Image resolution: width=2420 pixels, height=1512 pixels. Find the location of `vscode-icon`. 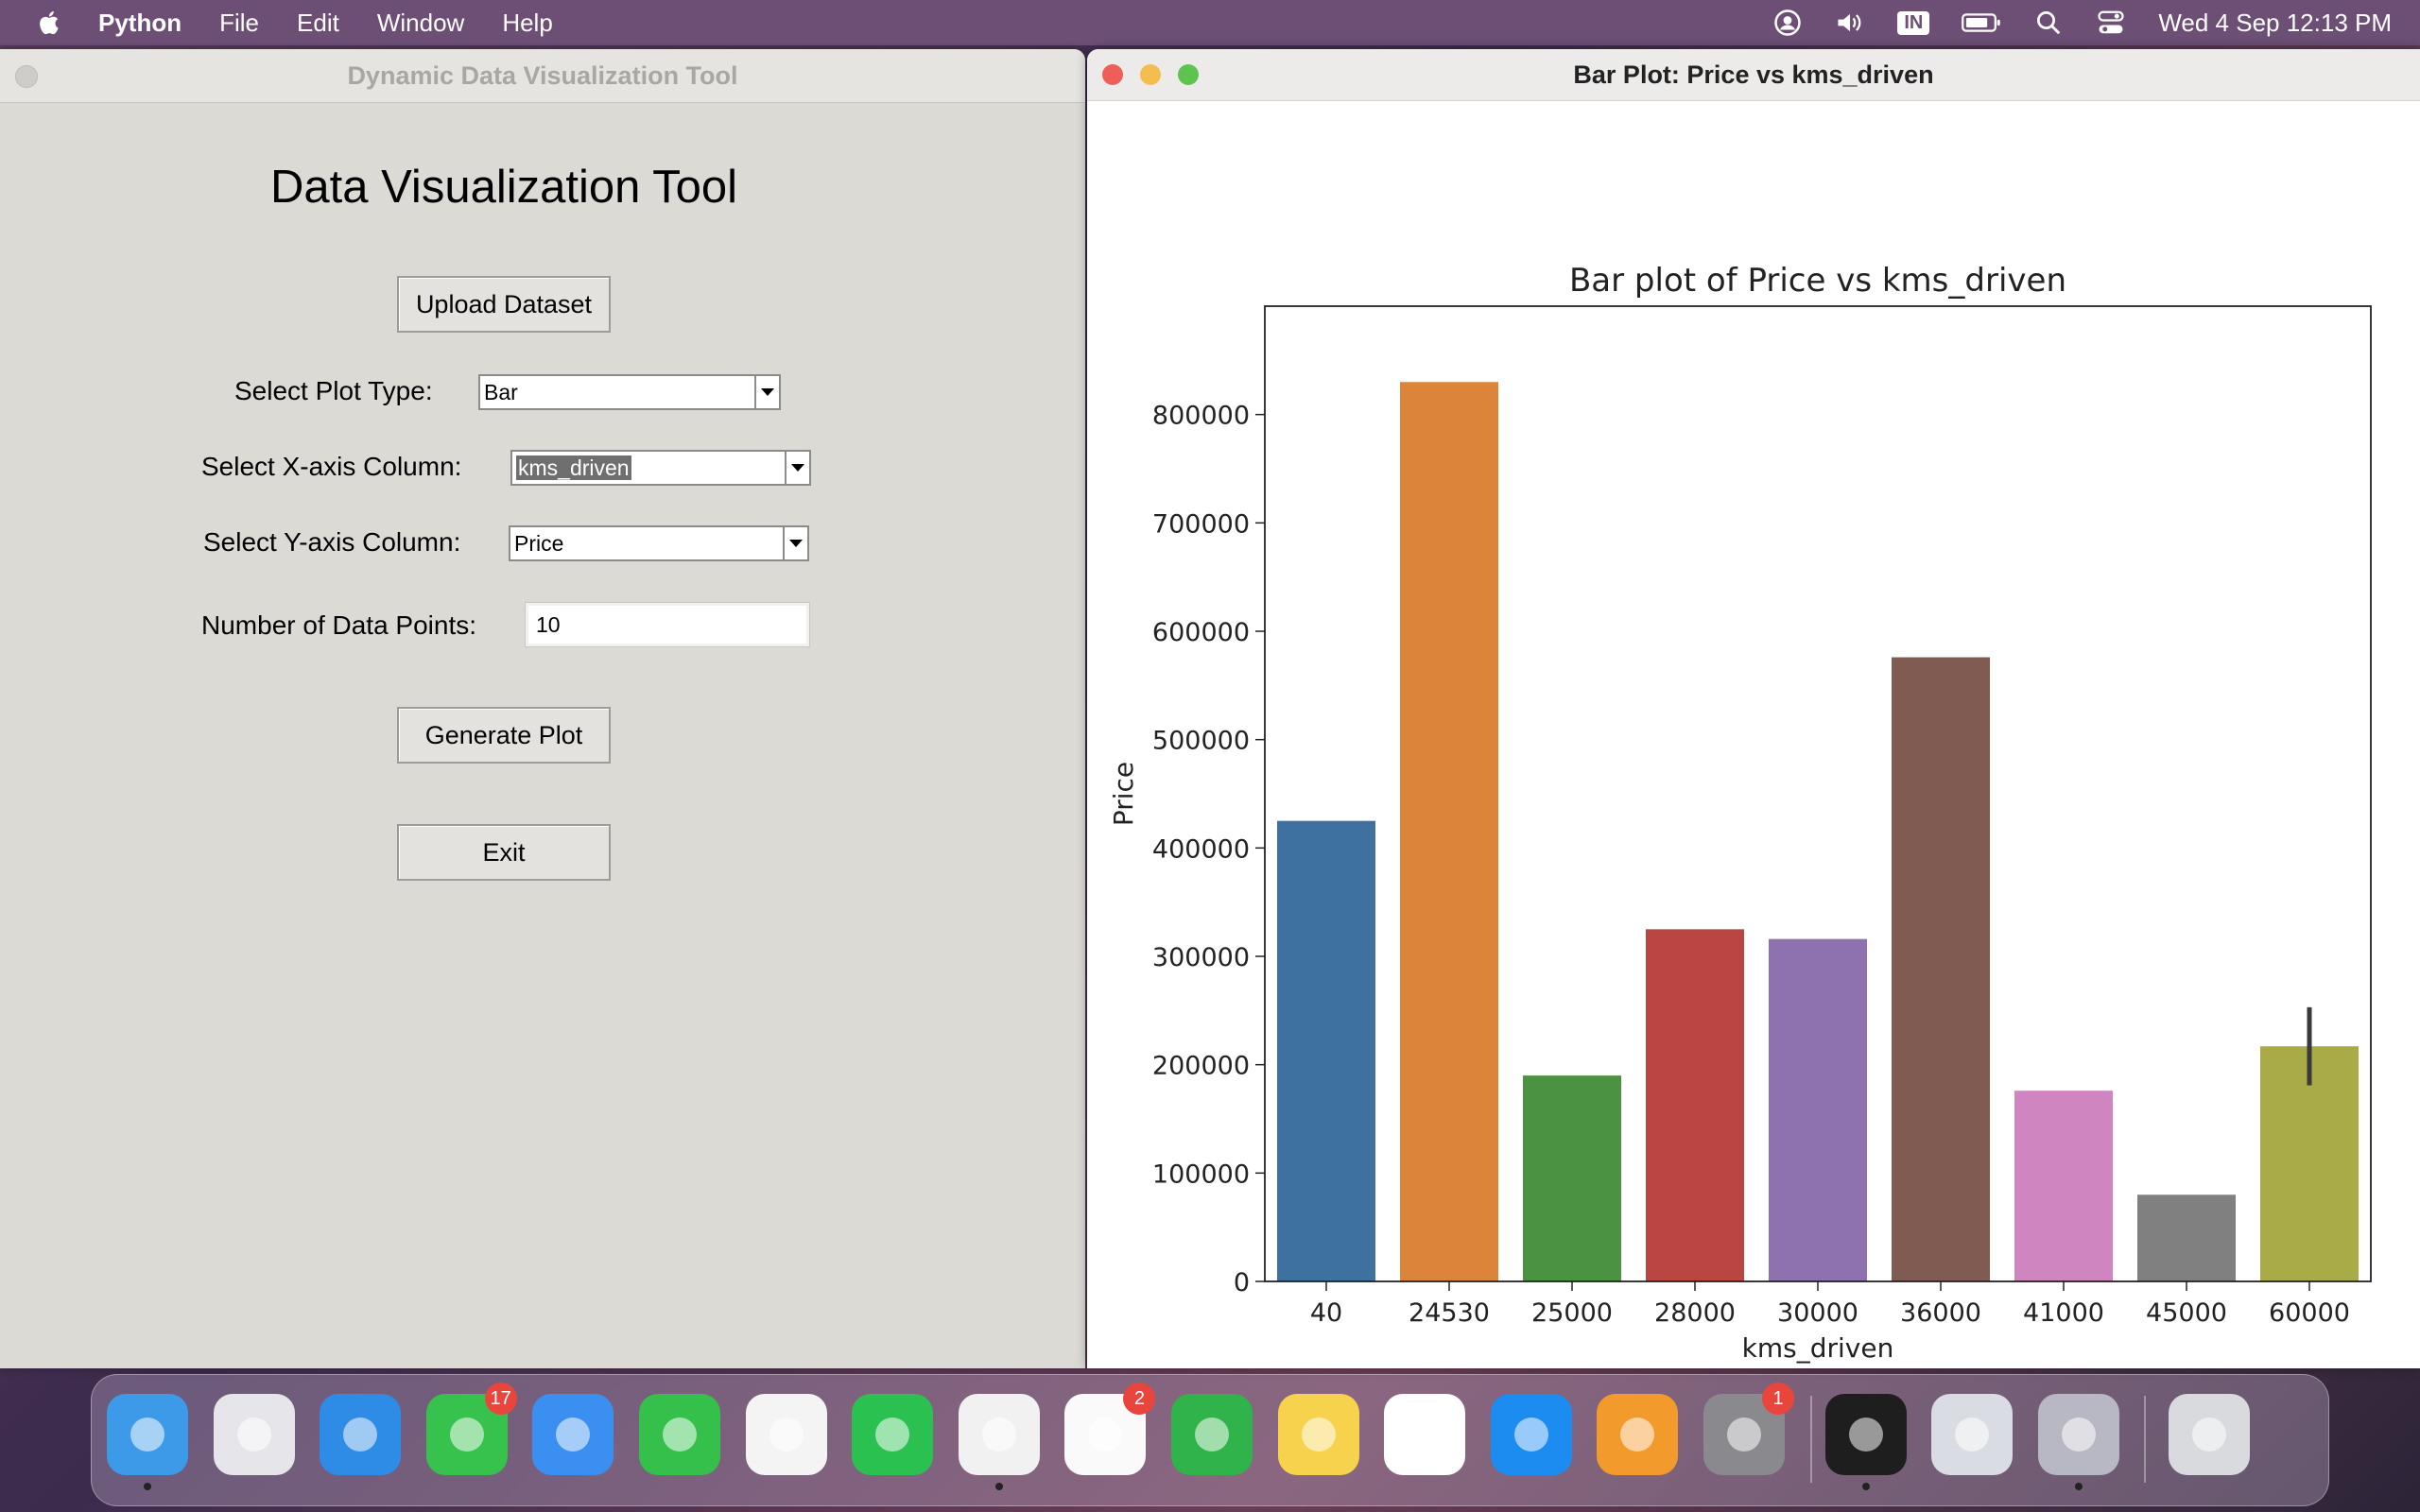

vscode-icon is located at coordinates (1425, 1435).